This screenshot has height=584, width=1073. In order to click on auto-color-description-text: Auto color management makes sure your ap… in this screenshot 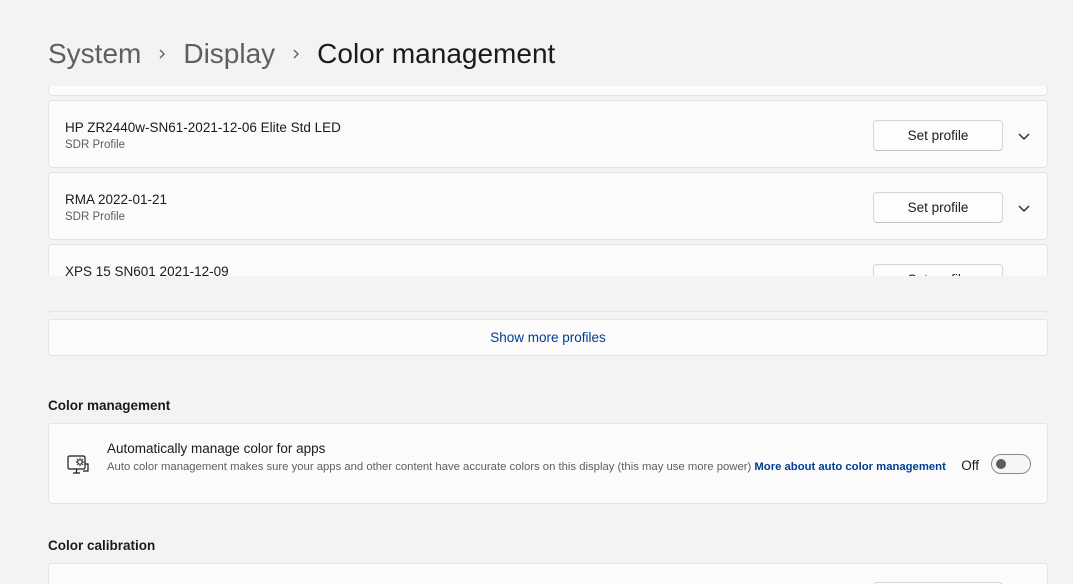, I will do `click(429, 467)`.